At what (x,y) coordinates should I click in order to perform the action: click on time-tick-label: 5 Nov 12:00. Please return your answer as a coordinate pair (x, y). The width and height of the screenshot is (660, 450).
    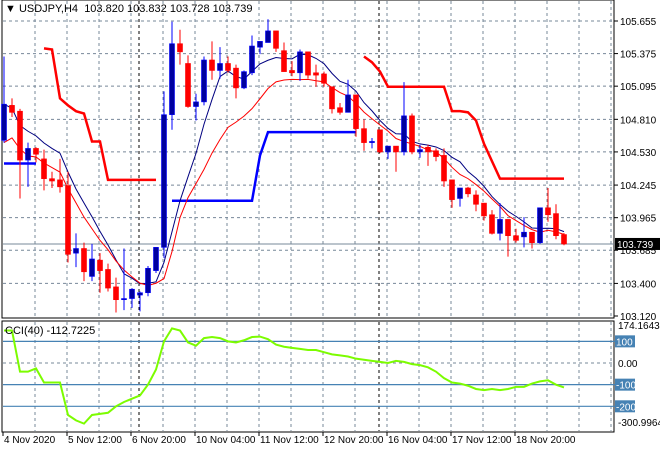
    Looking at the image, I should click on (95, 440).